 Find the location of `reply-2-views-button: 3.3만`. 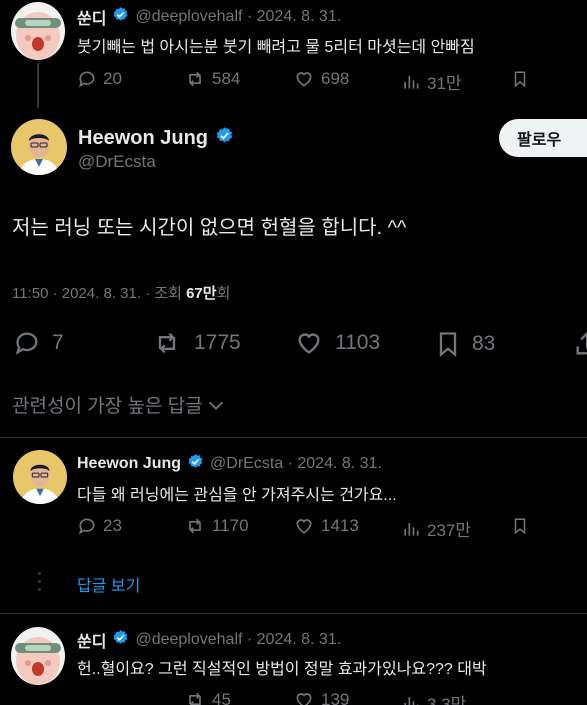

reply-2-views-button: 3.3만 is located at coordinates (433, 697).